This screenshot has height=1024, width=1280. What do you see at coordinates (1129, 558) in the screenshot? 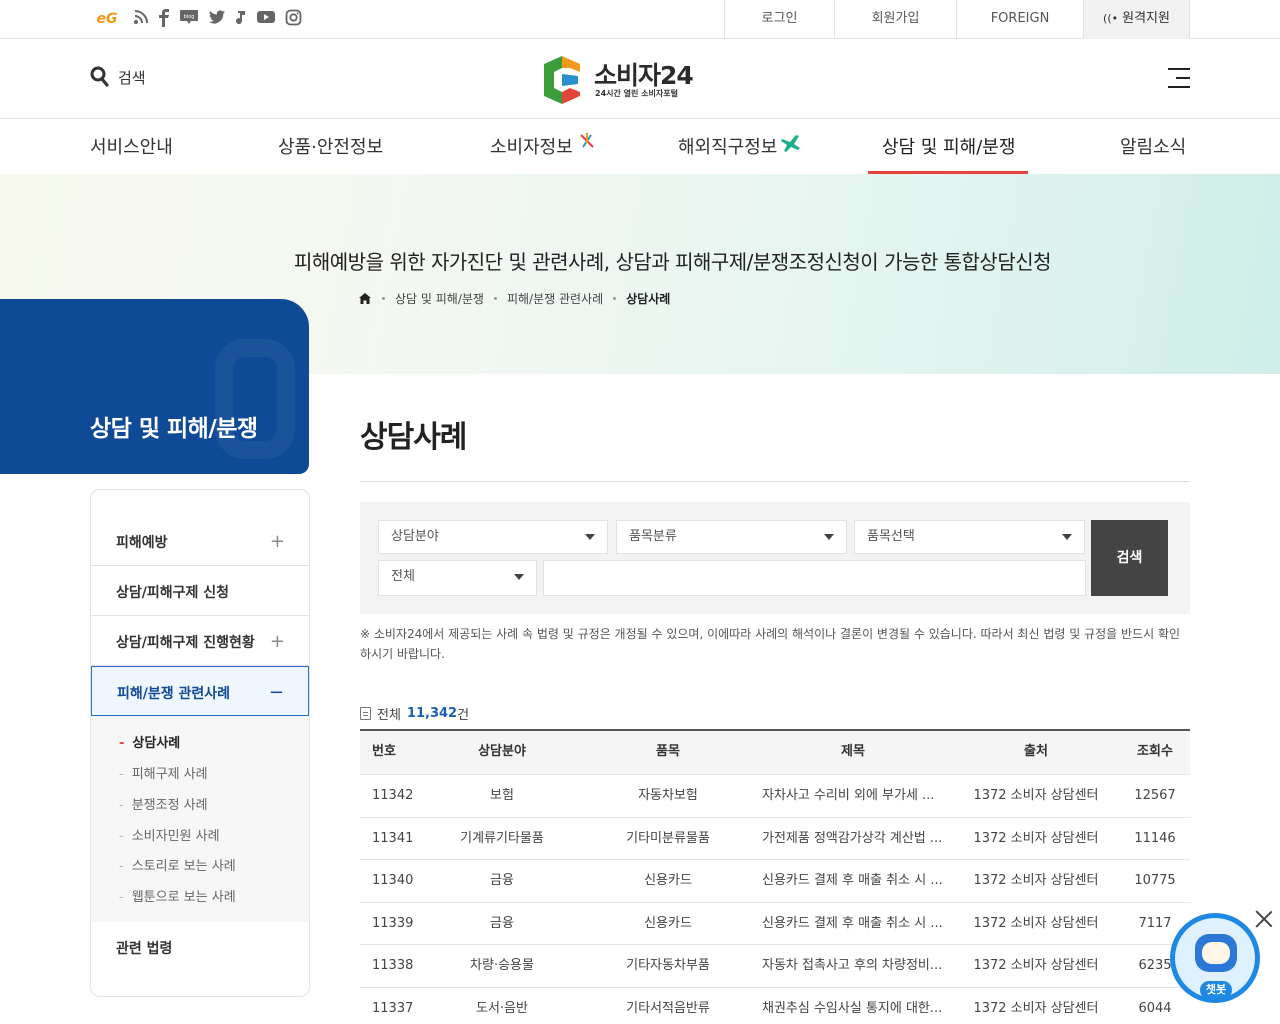
I see `search-submit-button: 검색` at bounding box center [1129, 558].